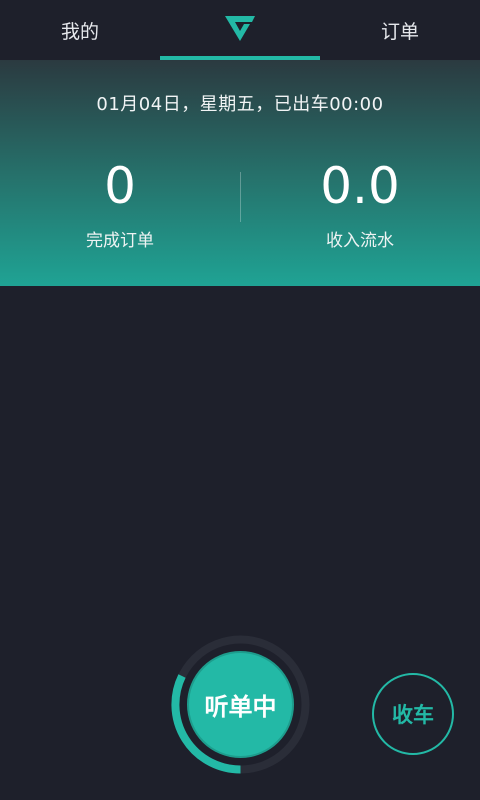 The width and height of the screenshot is (480, 800). What do you see at coordinates (360, 241) in the screenshot?
I see `income-label: 收入流水` at bounding box center [360, 241].